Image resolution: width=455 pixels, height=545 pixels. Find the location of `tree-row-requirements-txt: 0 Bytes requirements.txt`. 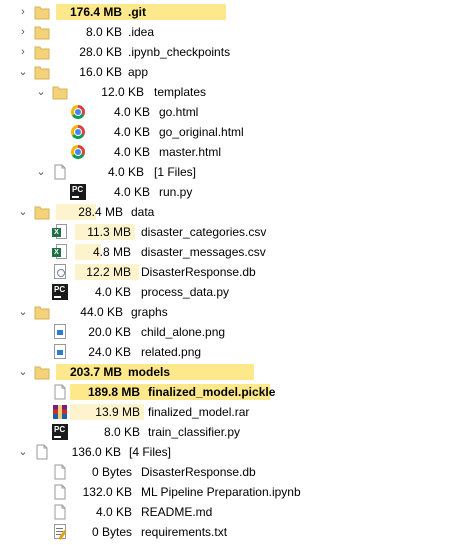

tree-row-requirements-txt: 0 Bytes requirements.txt is located at coordinates (227, 532).